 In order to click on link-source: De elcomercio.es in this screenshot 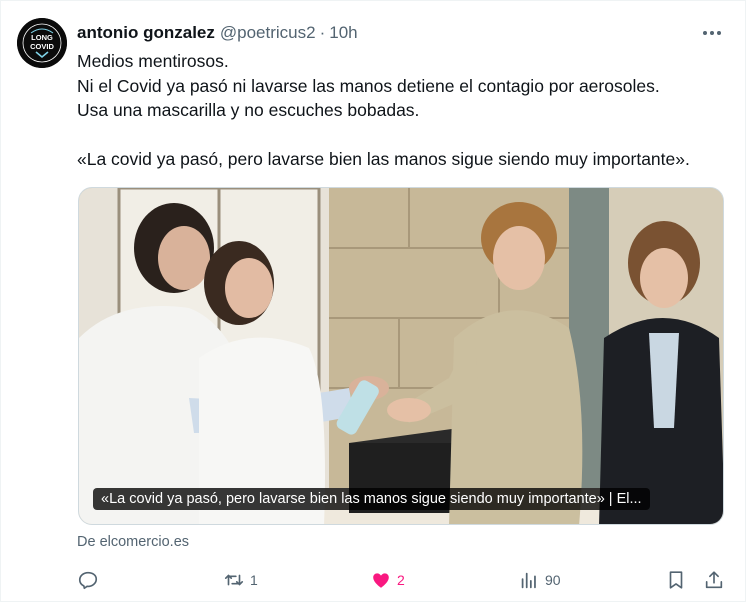, I will do `click(133, 542)`.